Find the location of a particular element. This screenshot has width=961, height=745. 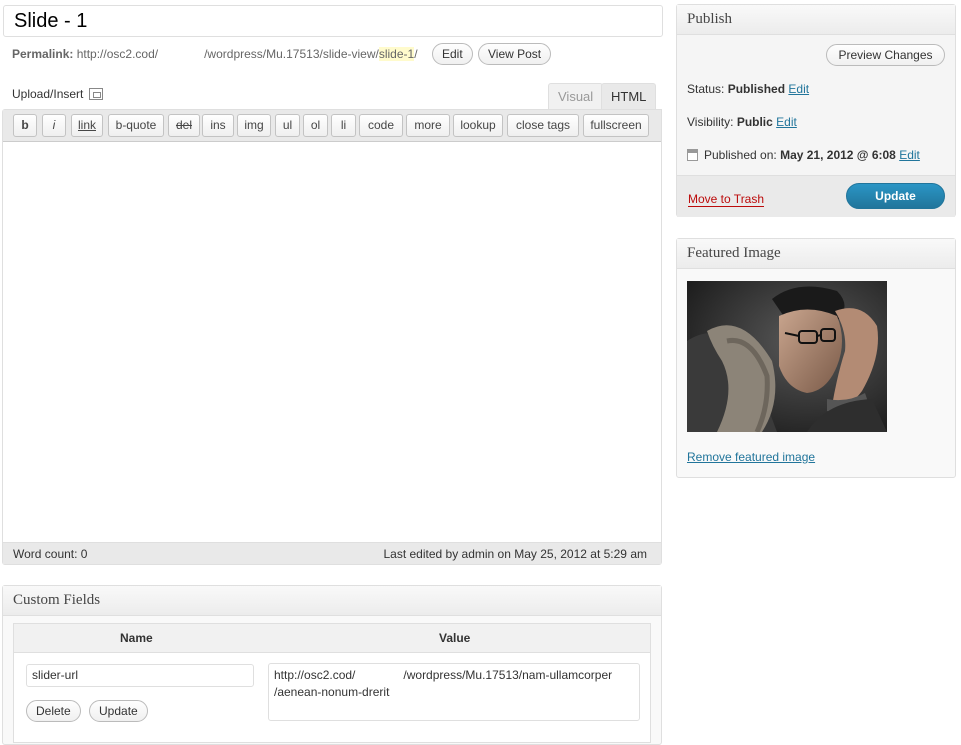

add-media-icon is located at coordinates (96, 94).